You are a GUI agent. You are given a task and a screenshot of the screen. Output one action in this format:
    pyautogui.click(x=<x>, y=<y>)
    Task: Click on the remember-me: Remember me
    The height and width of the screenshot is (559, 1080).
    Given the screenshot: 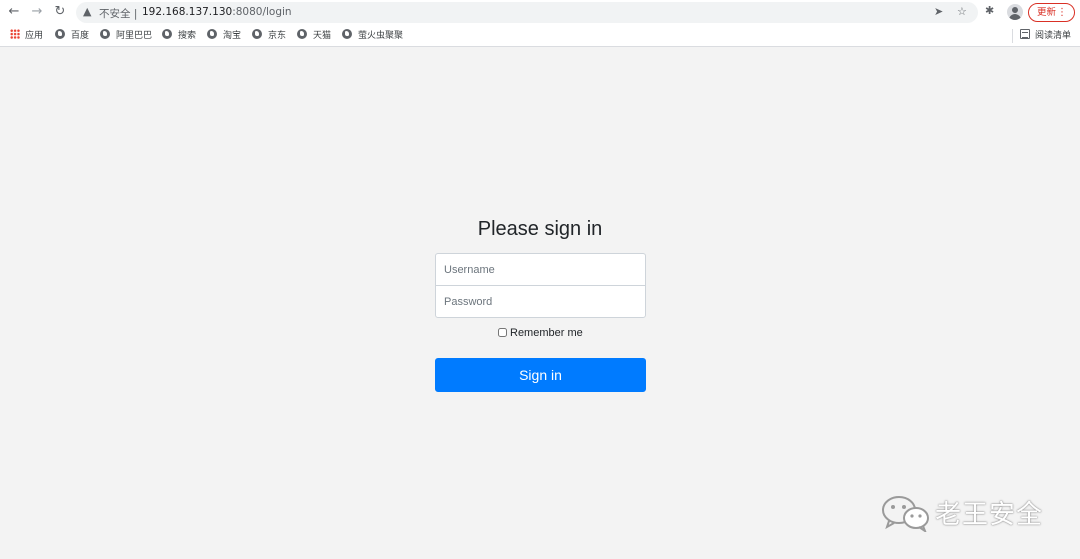 What is the action you would take?
    pyautogui.click(x=540, y=333)
    